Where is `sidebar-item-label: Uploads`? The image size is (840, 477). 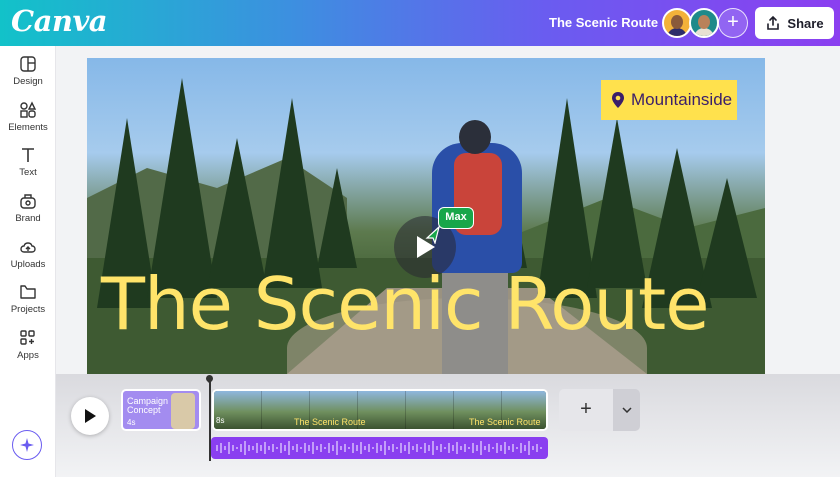
sidebar-item-label: Uploads is located at coordinates (28, 264).